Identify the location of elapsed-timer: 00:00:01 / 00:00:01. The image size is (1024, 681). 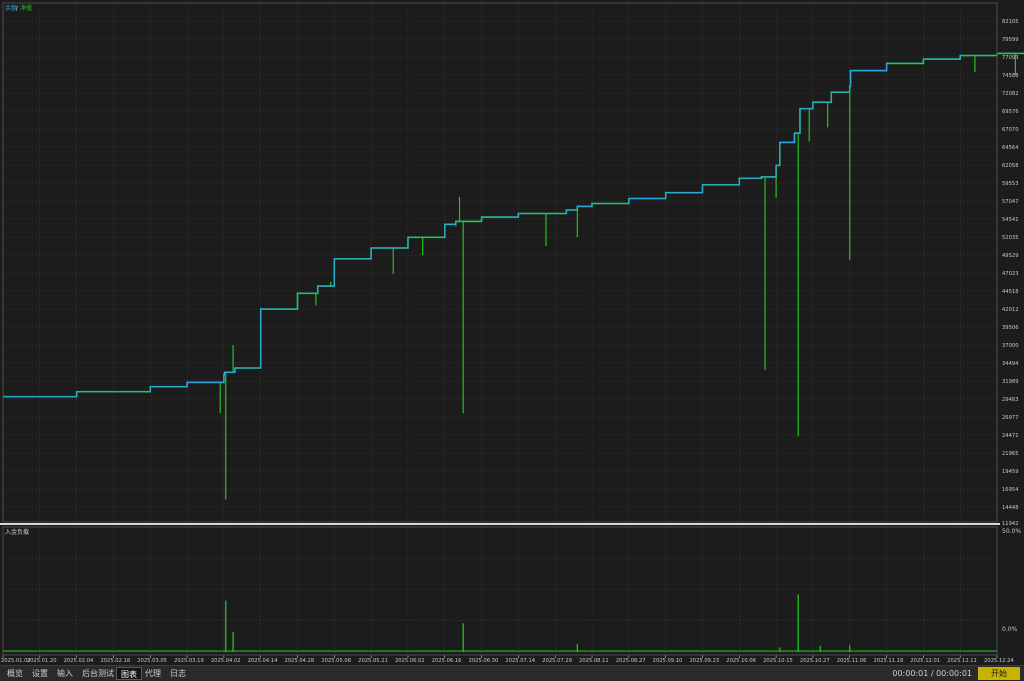
(932, 673).